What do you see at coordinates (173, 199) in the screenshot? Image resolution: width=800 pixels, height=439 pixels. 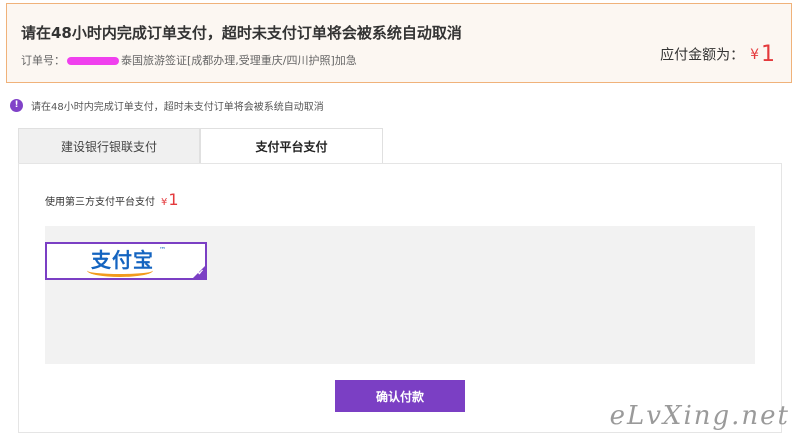 I see `third-party-amount: 1` at bounding box center [173, 199].